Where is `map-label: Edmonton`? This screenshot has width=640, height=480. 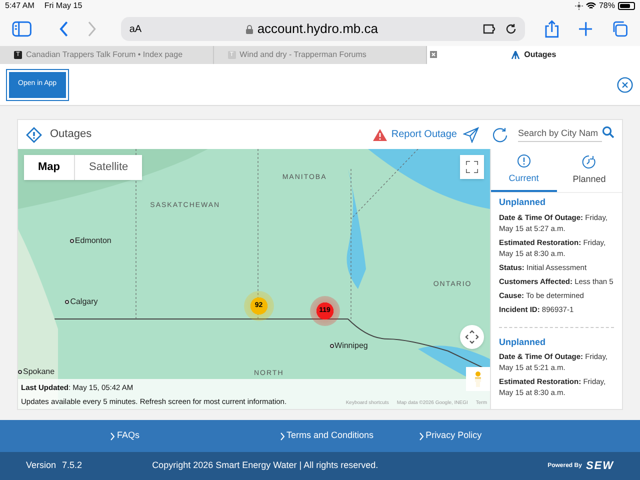
map-label: Edmonton is located at coordinates (93, 241).